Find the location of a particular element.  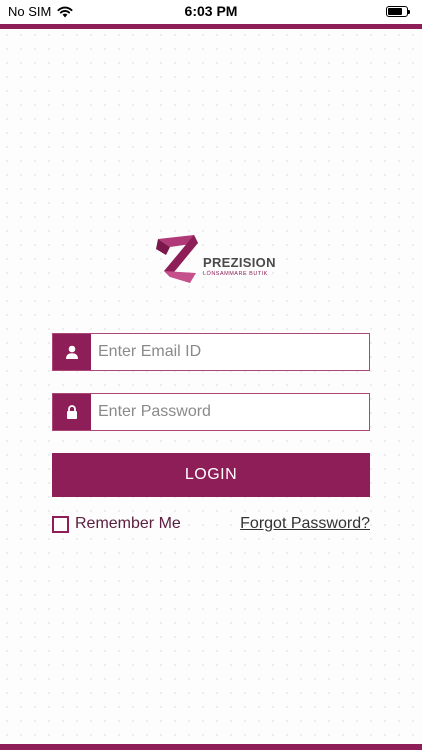

prezision-logo: PREZISION LÖNSAMMARE BUTIK is located at coordinates (214, 259).